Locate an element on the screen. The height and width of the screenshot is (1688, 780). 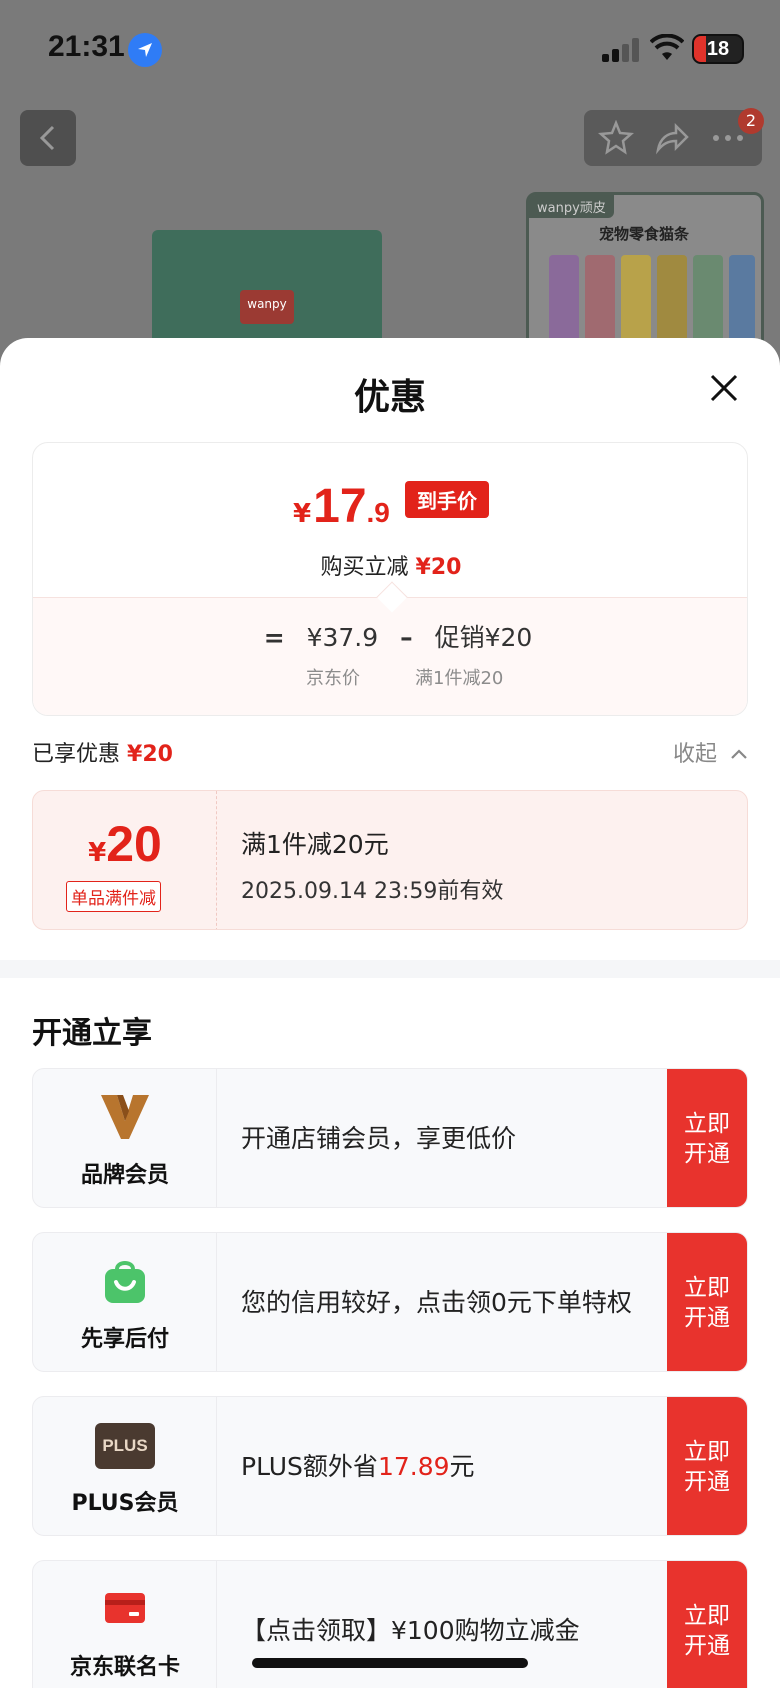
enjoyed-discount-row: 已享优惠 ¥20 收起 is located at coordinates (390, 752).